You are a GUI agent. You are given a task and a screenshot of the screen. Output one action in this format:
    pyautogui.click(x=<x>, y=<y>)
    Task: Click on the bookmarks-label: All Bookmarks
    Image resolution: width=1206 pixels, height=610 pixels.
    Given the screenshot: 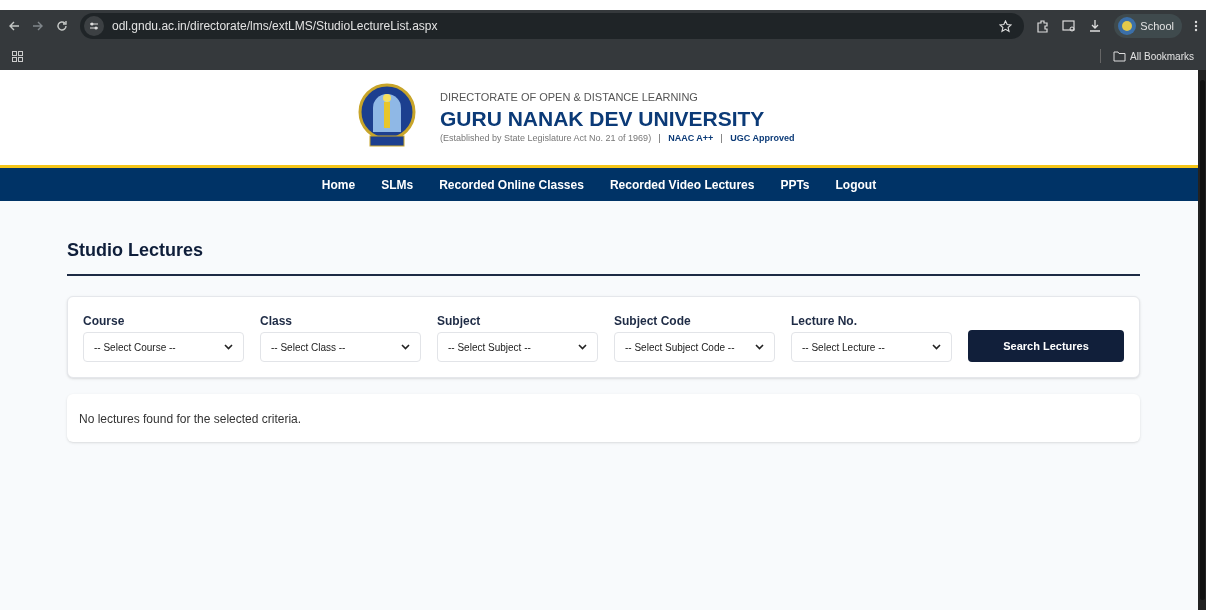 What is the action you would take?
    pyautogui.click(x=1162, y=56)
    